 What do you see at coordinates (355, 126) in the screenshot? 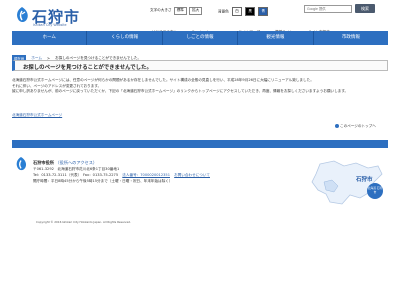
I see `page-top-link: このページのトップへ` at bounding box center [355, 126].